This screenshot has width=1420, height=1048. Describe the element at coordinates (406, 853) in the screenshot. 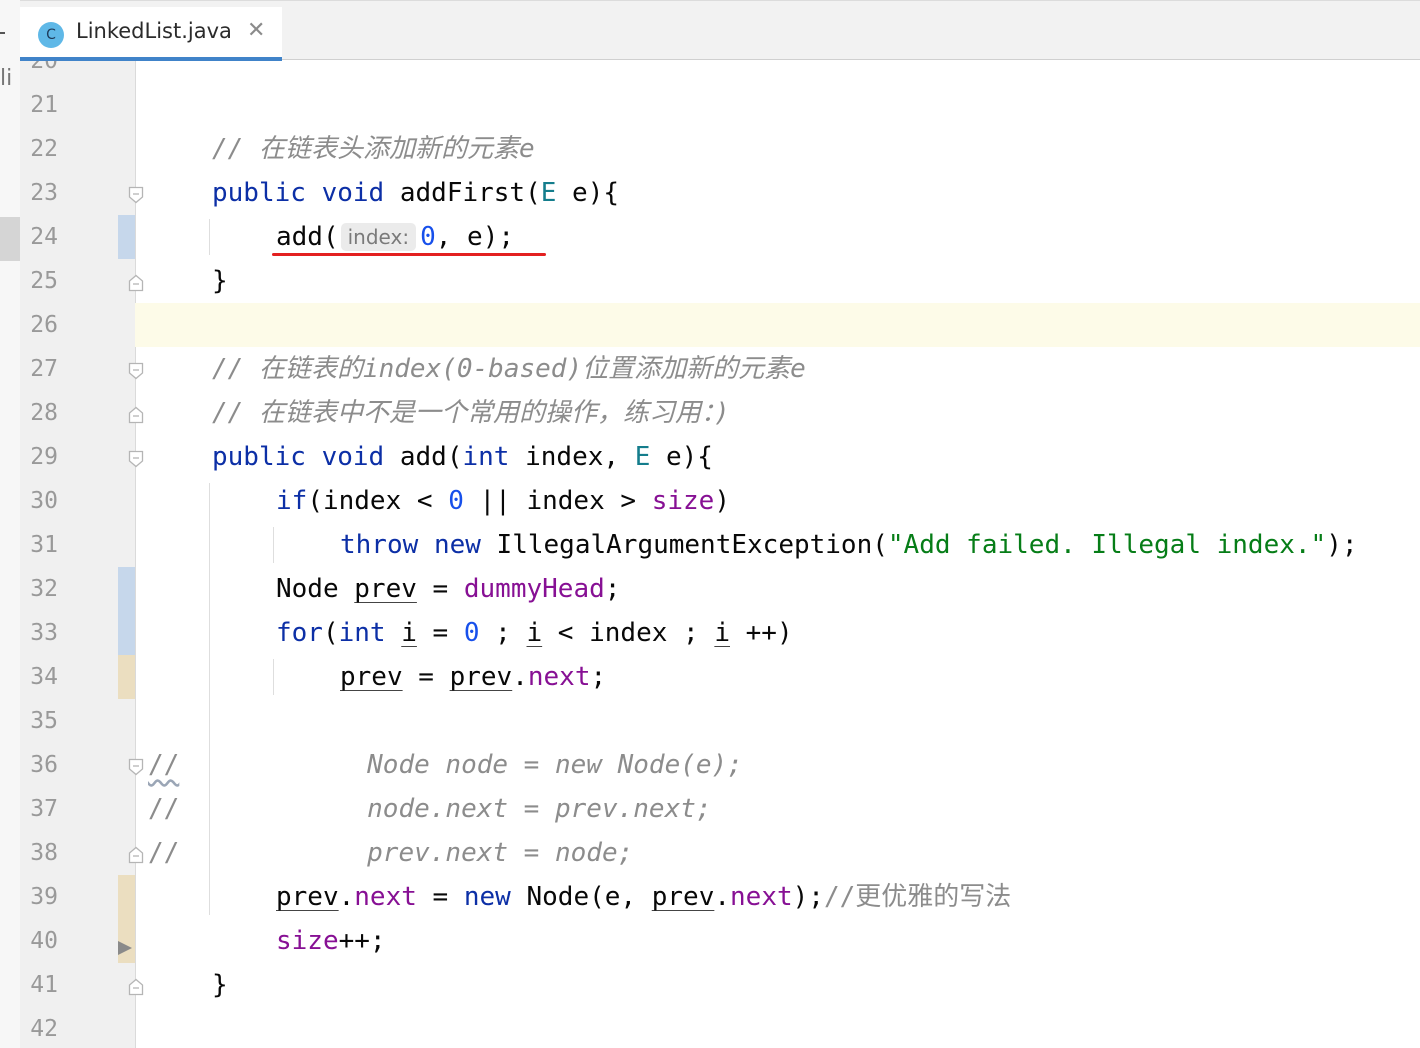

I see `comment-token: prev.next = node;` at that location.